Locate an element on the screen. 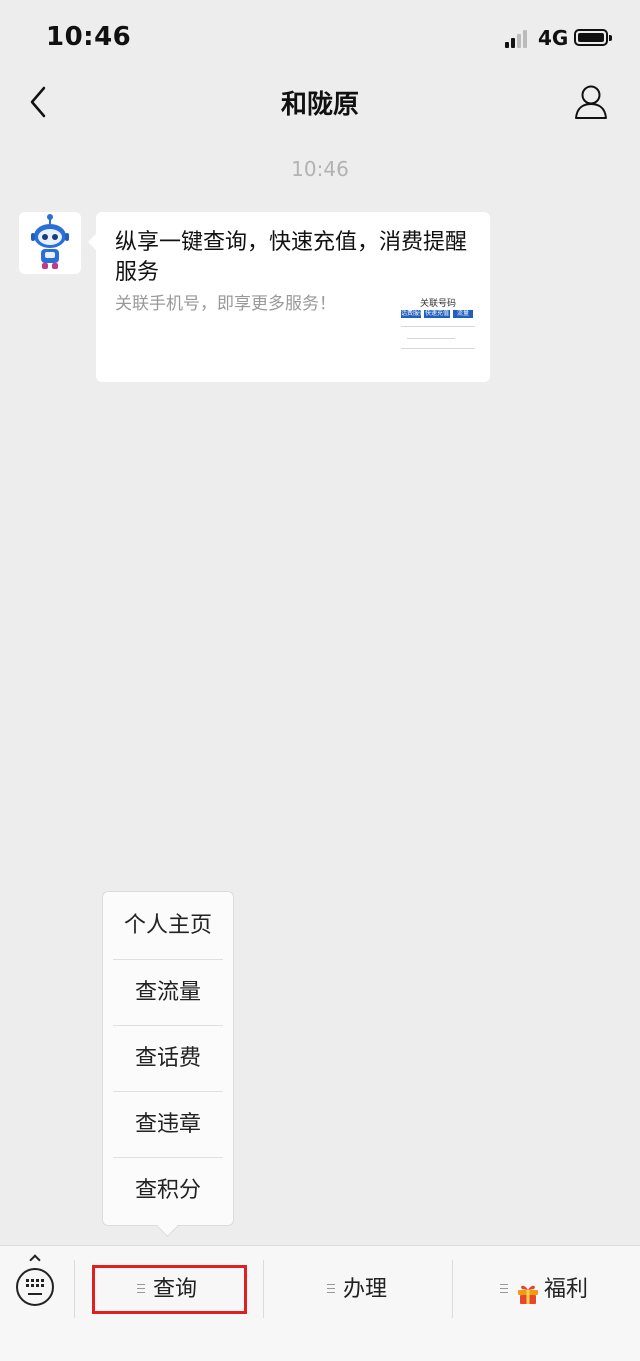  bottom-menu-bar: 查询 办理 福利 is located at coordinates (320, 1303).